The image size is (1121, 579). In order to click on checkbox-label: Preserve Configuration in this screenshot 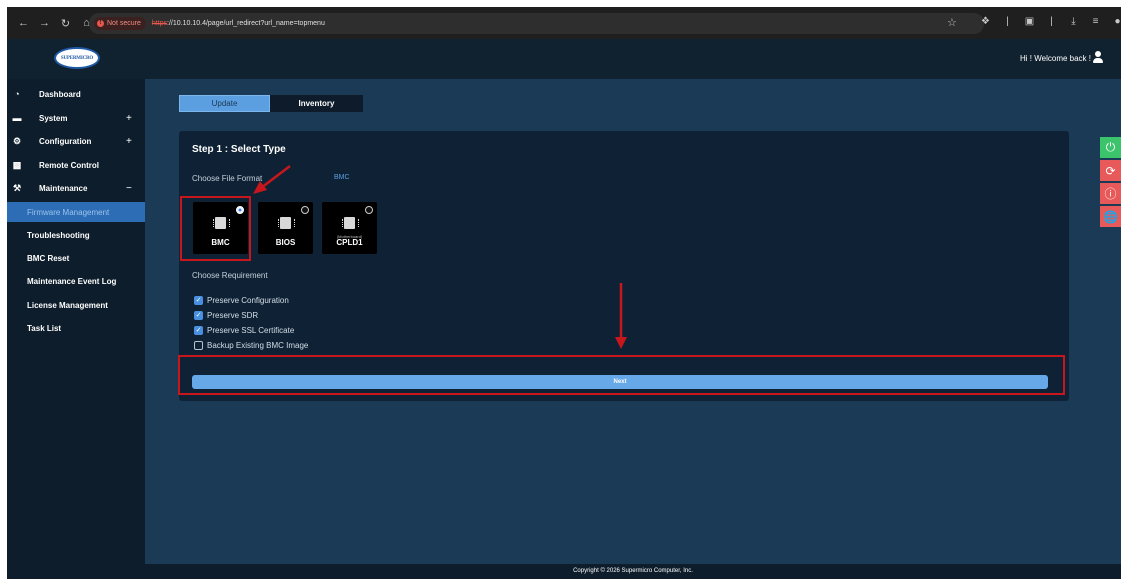, I will do `click(248, 300)`.